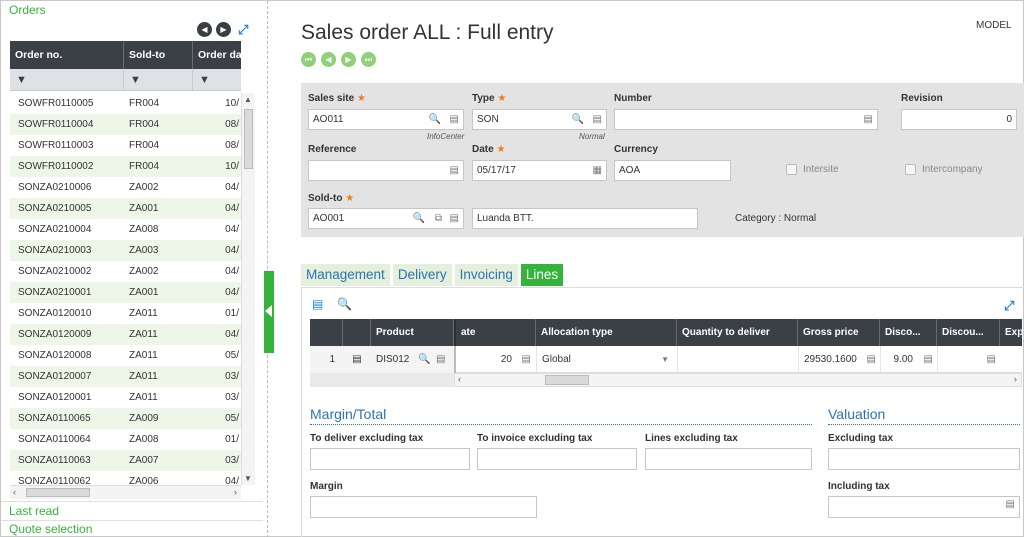  Describe the element at coordinates (328, 59) in the screenshot. I see `previous-record-icon: ◀` at that location.